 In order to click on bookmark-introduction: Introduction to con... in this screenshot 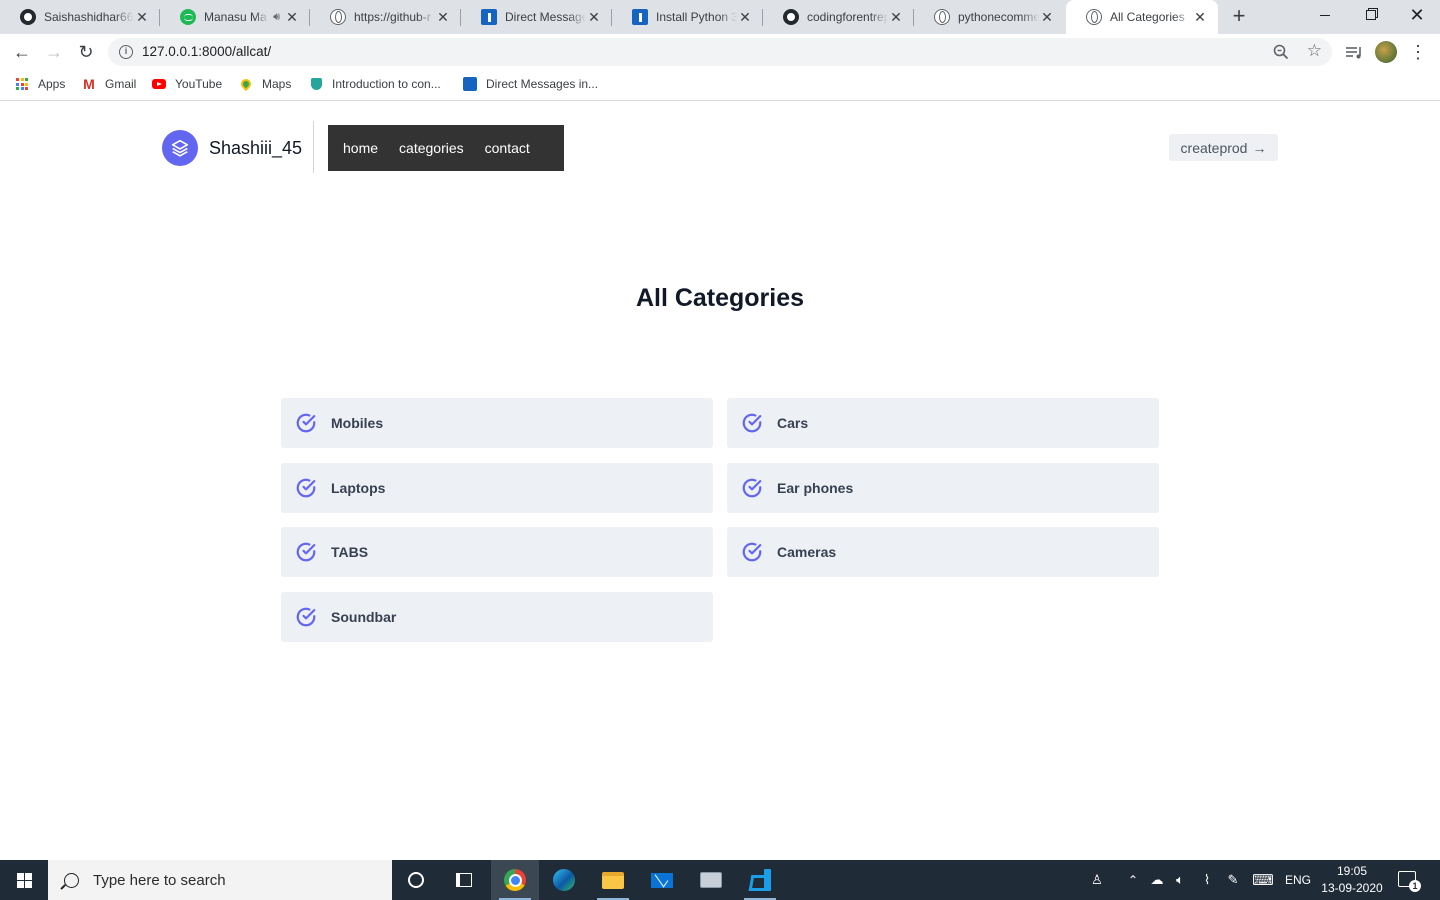, I will do `click(375, 84)`.